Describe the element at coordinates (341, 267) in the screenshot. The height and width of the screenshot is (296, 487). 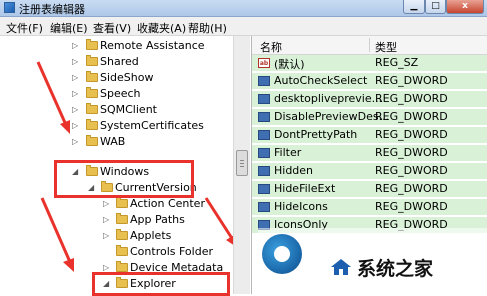
I see `house-icon` at that location.